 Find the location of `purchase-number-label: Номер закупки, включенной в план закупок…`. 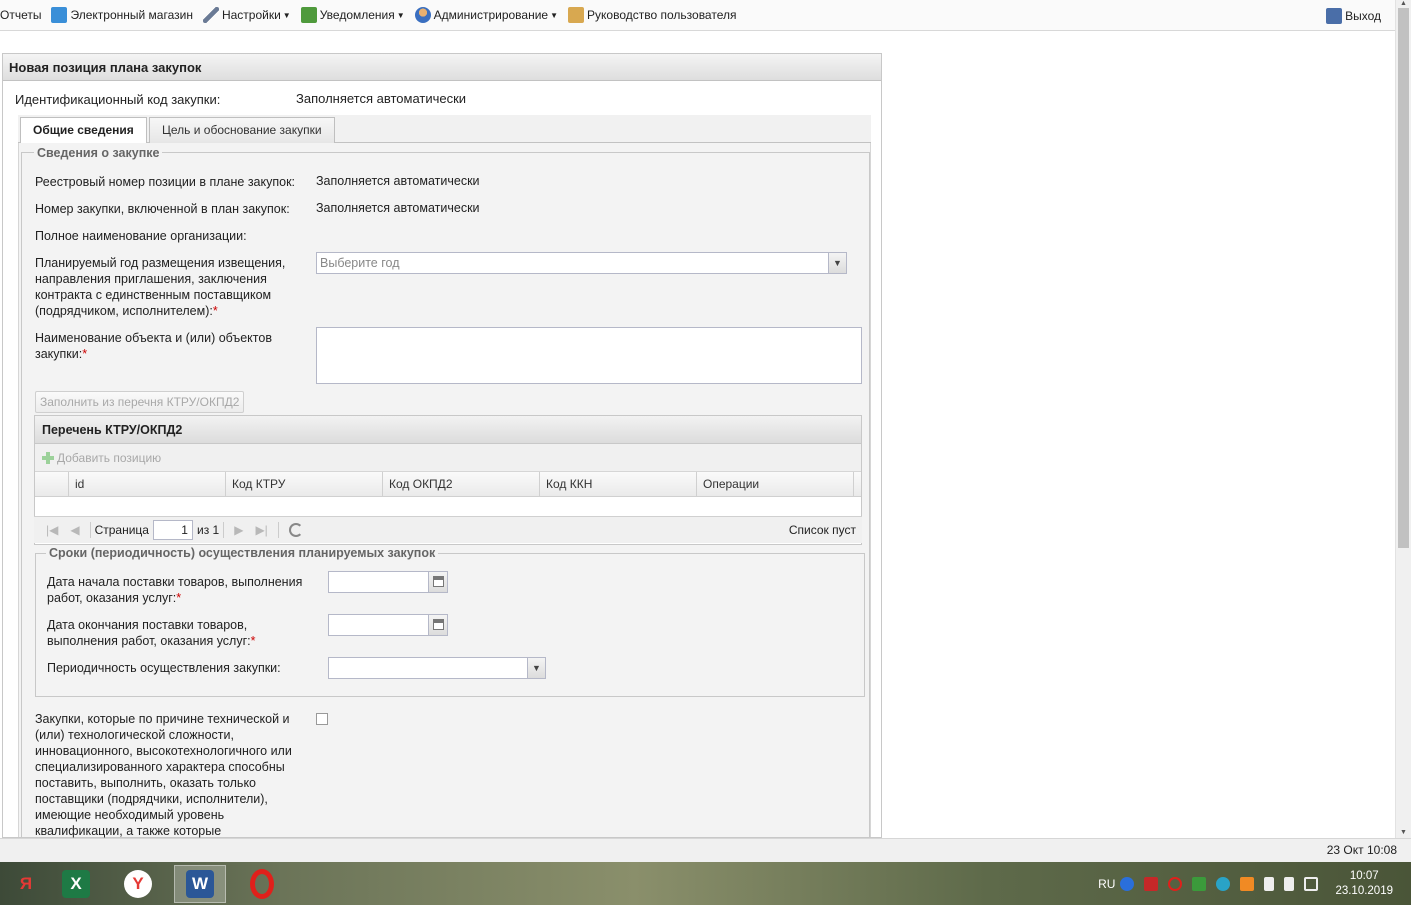

purchase-number-label: Номер закупки, включенной в план закупок… is located at coordinates (162, 209).